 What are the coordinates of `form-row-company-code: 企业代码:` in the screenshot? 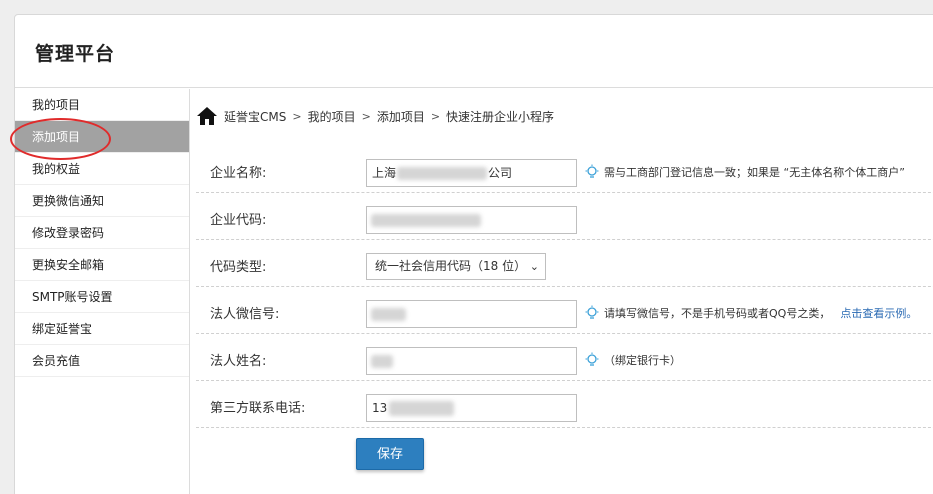 It's located at (564, 216).